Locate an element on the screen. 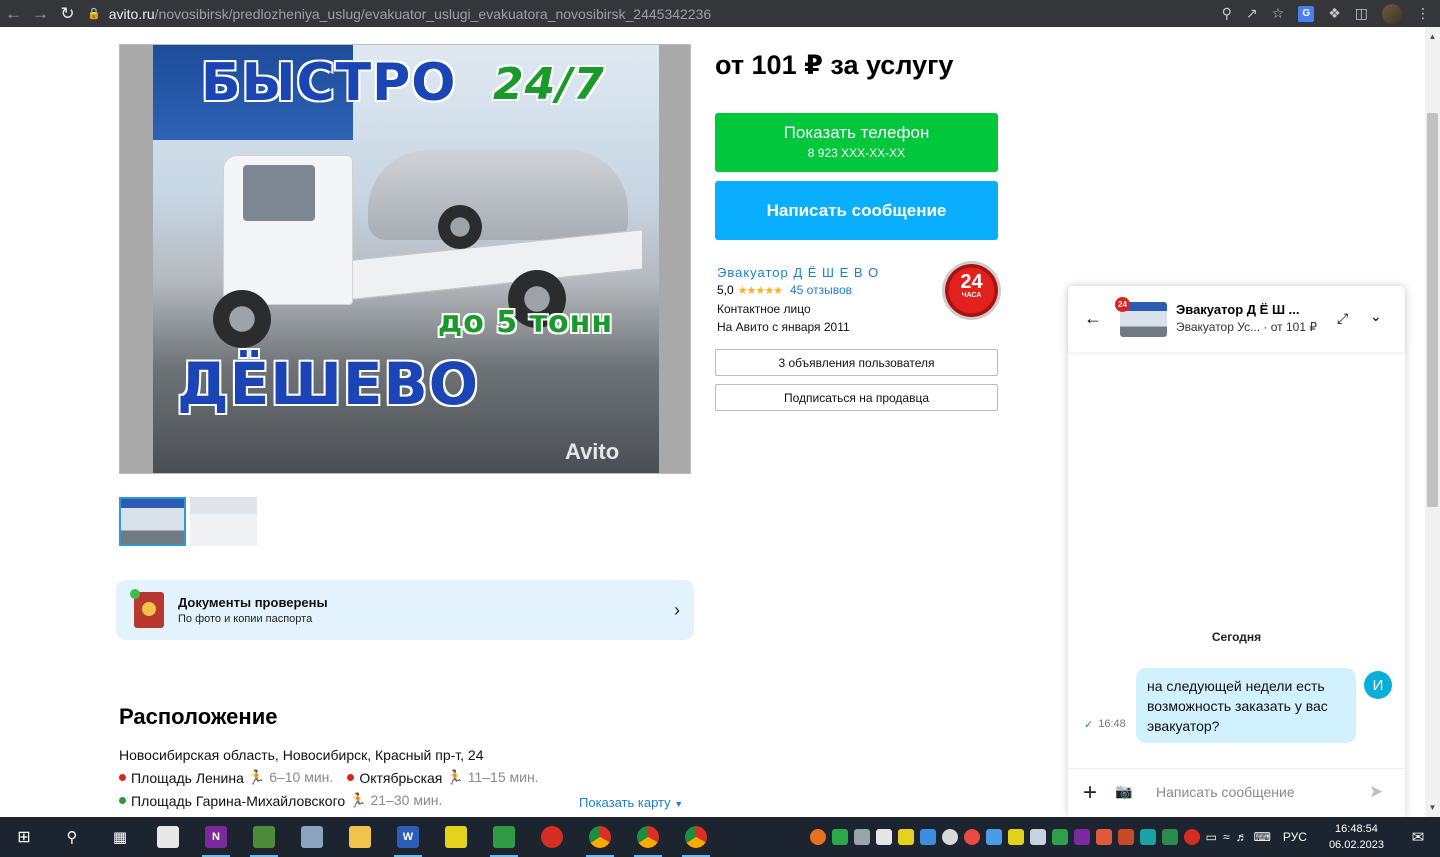 The width and height of the screenshot is (1440, 857). tray-monitor-icon is located at coordinates (861, 837).